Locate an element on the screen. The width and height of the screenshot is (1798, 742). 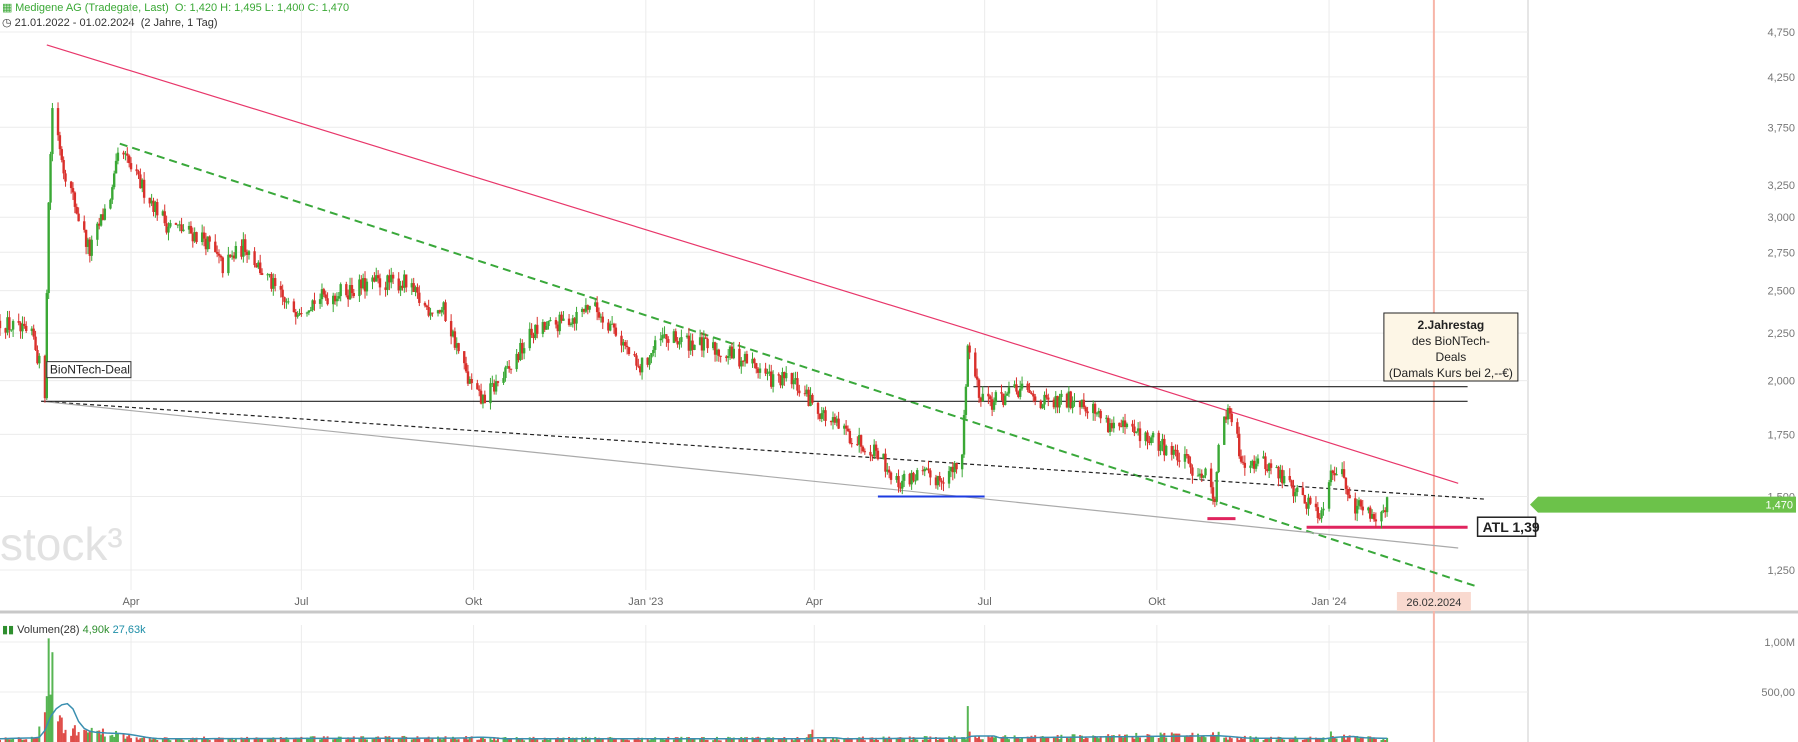
annotation-text: BioNTech-Deal is located at coordinates (90, 370).